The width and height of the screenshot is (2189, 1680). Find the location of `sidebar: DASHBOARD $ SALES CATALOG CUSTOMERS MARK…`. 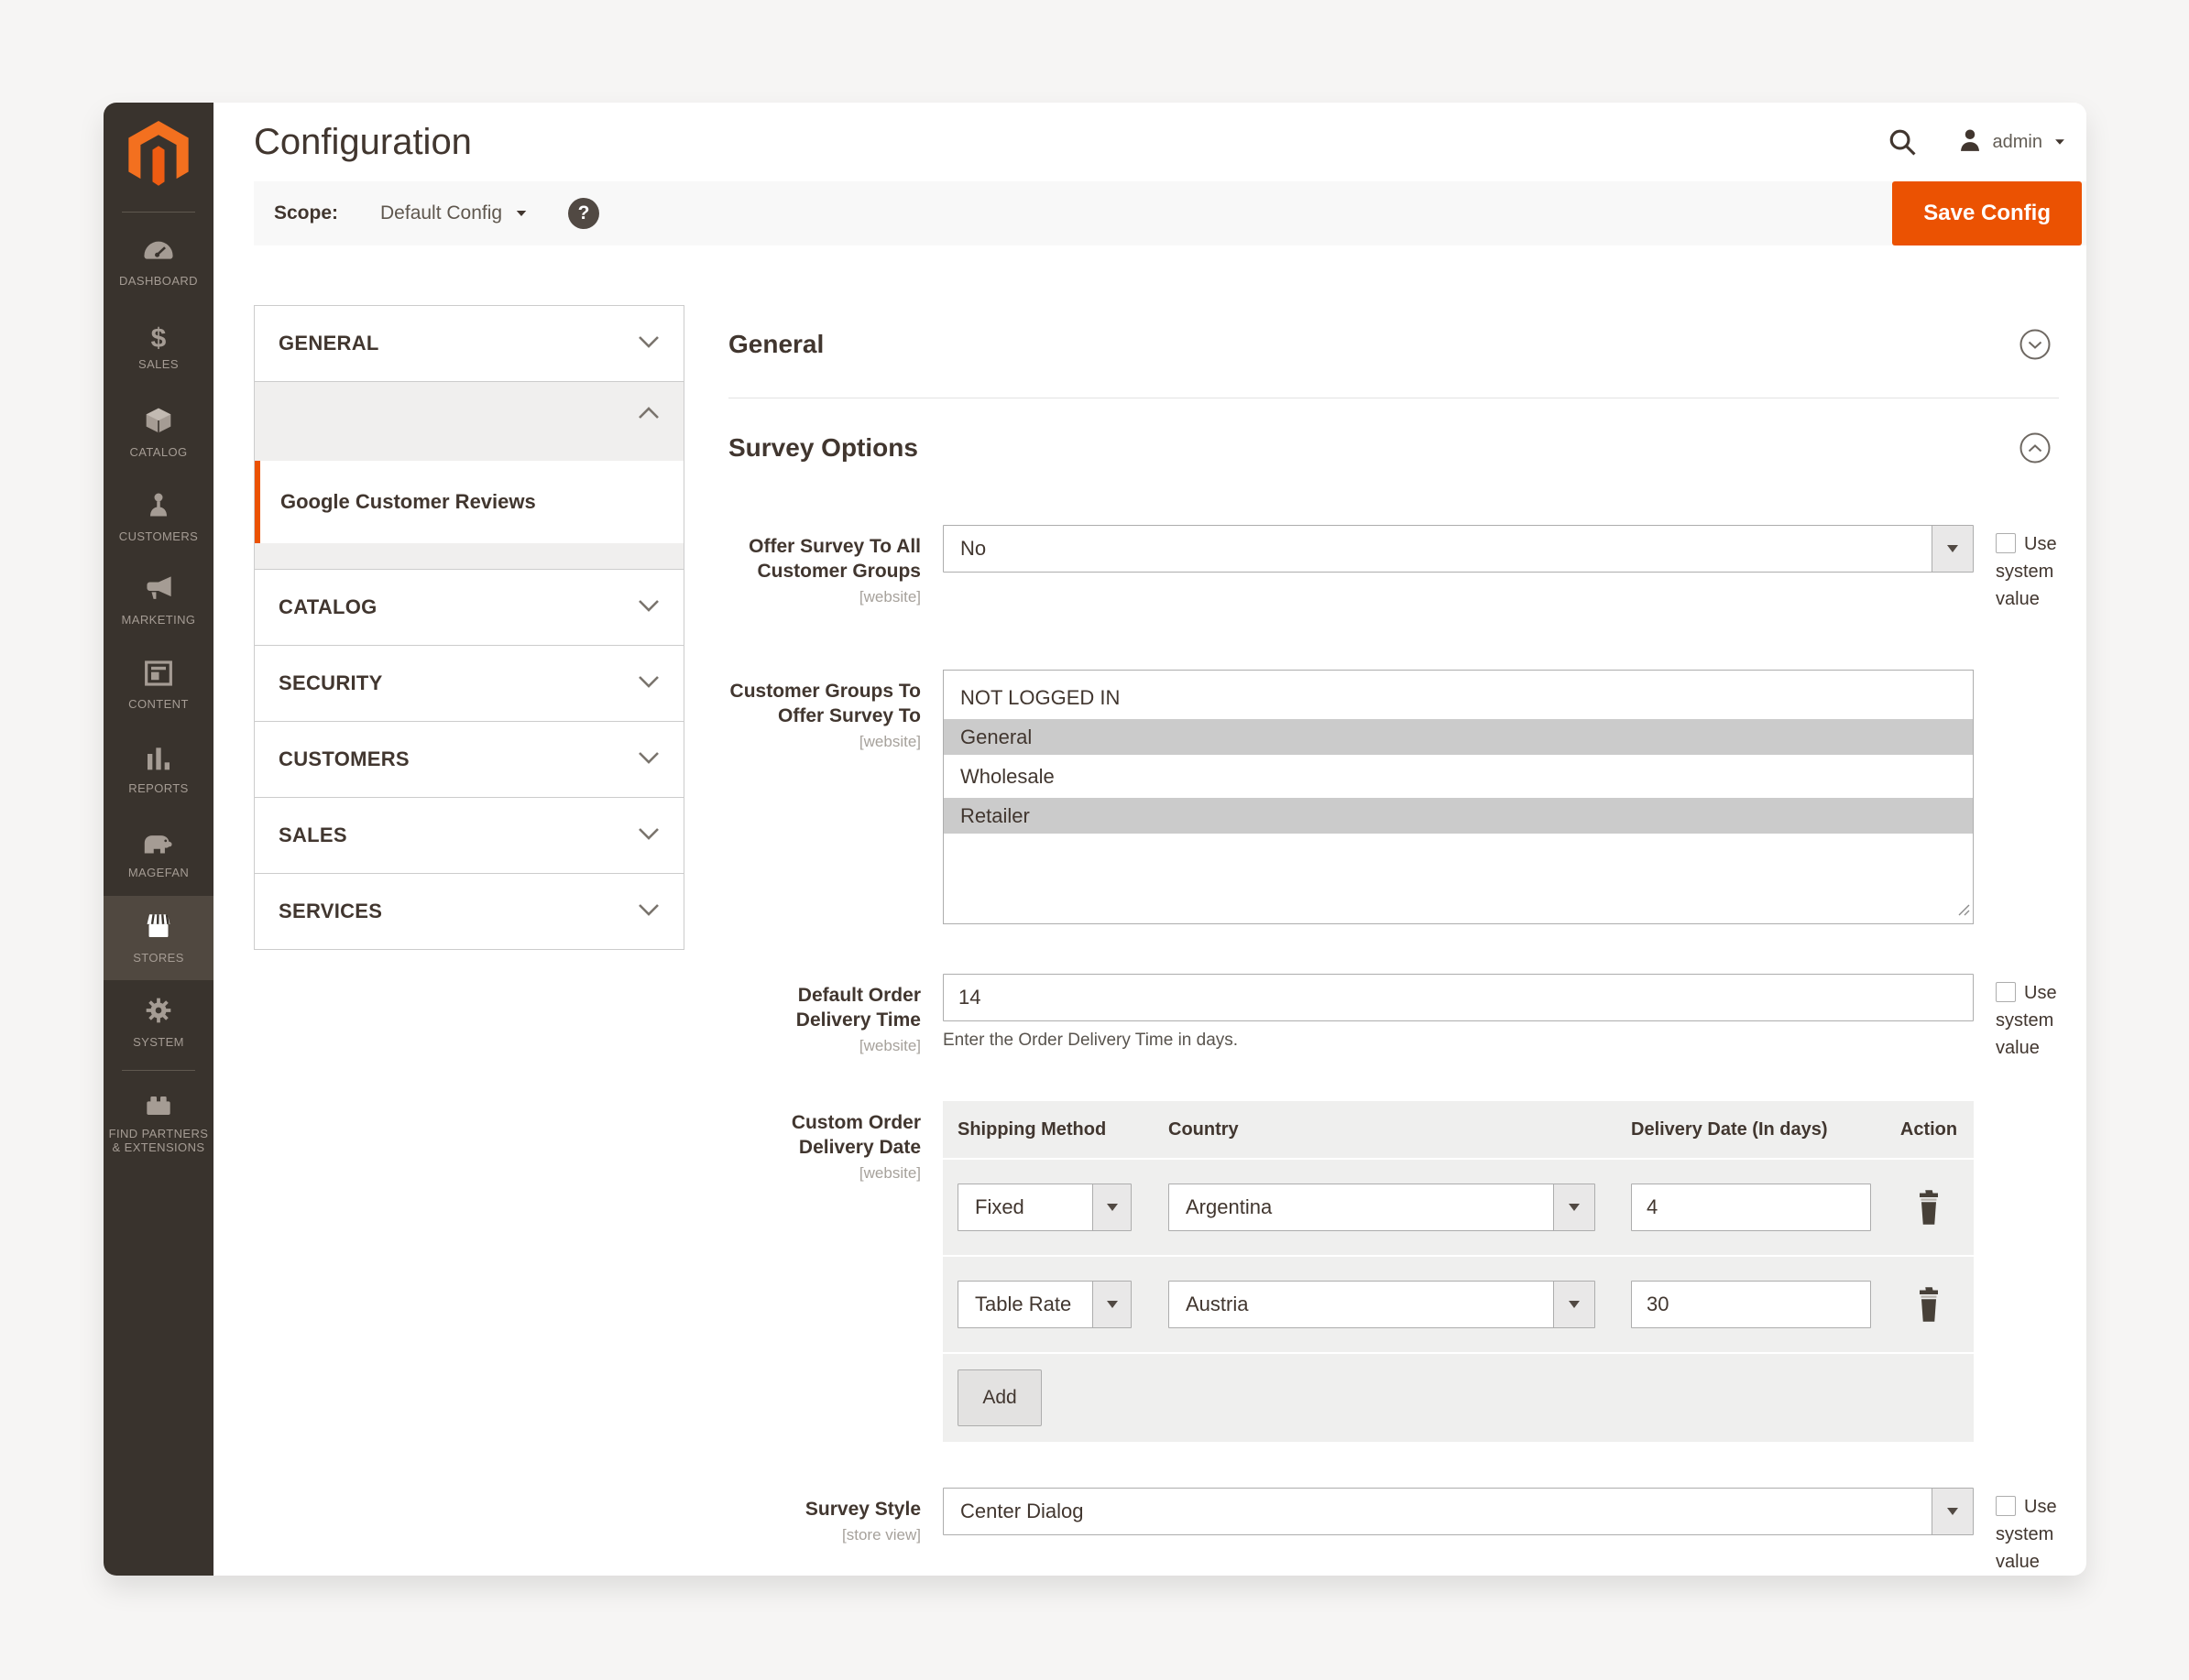

sidebar: DASHBOARD $ SALES CATALOG CUSTOMERS MARK… is located at coordinates (158, 839).